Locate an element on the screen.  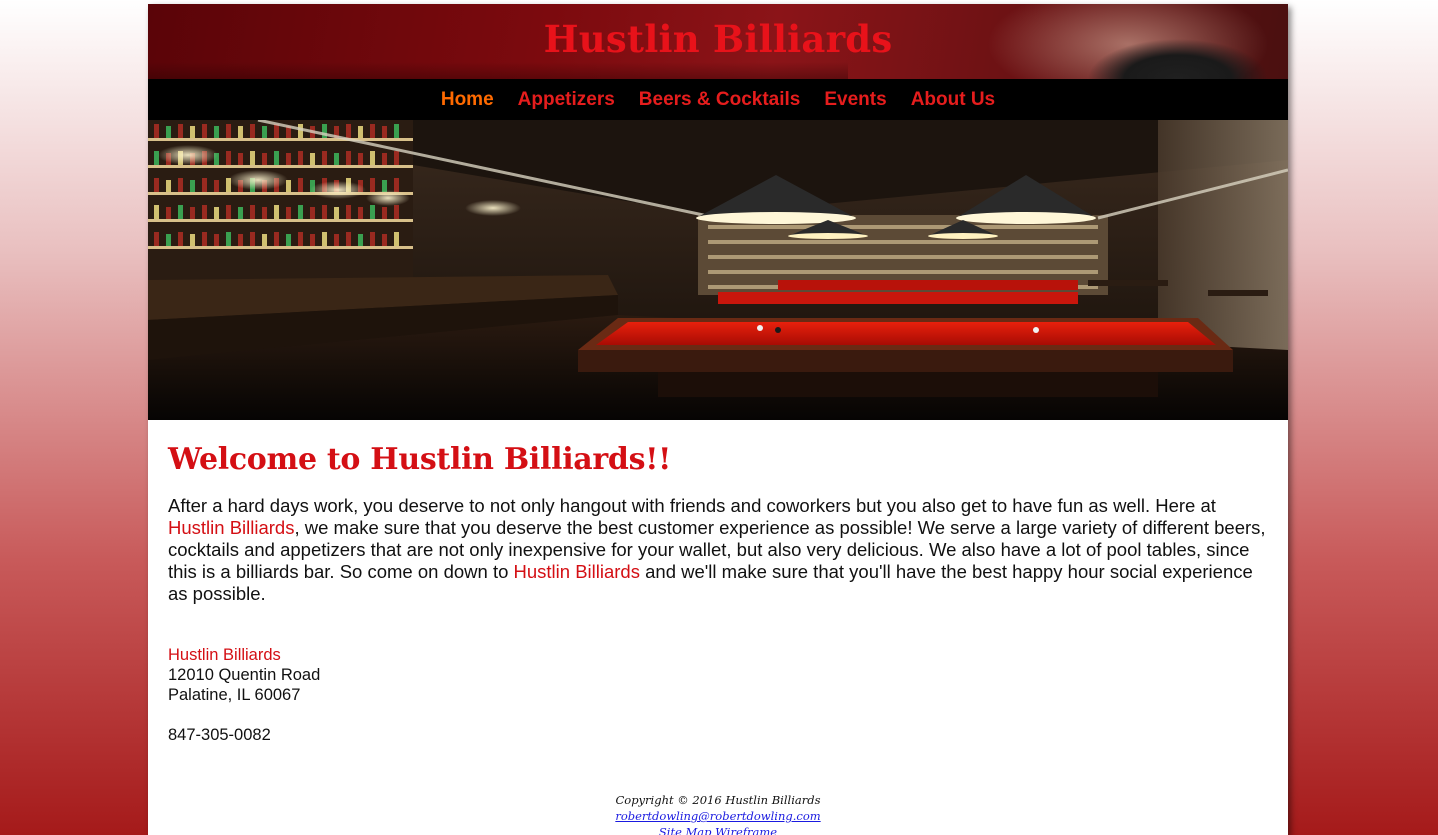
intro-business-name-1: Hustlin Billiards is located at coordinates (231, 527).